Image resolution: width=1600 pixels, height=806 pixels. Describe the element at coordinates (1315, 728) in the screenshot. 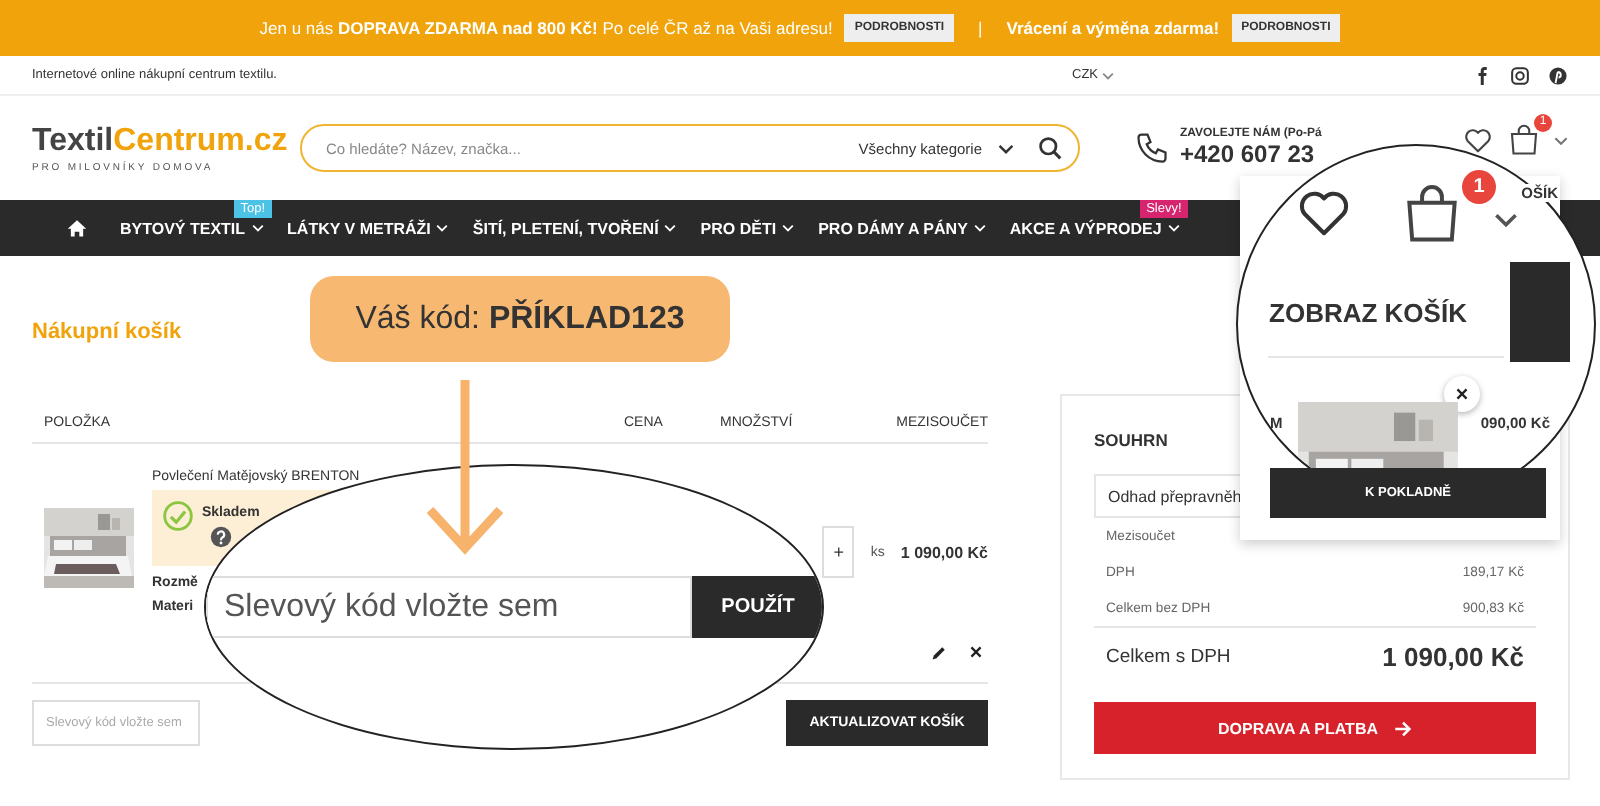

I see `checkout-button: DOPRAVA A PLATBA` at that location.